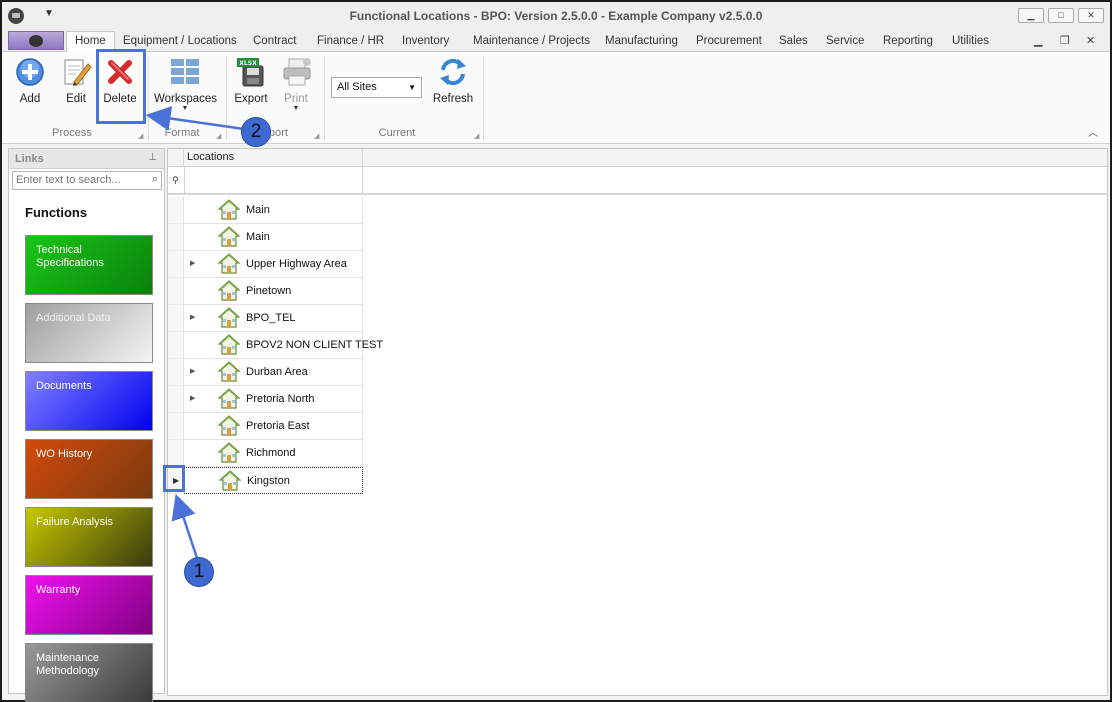 This screenshot has width=1112, height=702. What do you see at coordinates (296, 99) in the screenshot?
I see `print-label: Print` at bounding box center [296, 99].